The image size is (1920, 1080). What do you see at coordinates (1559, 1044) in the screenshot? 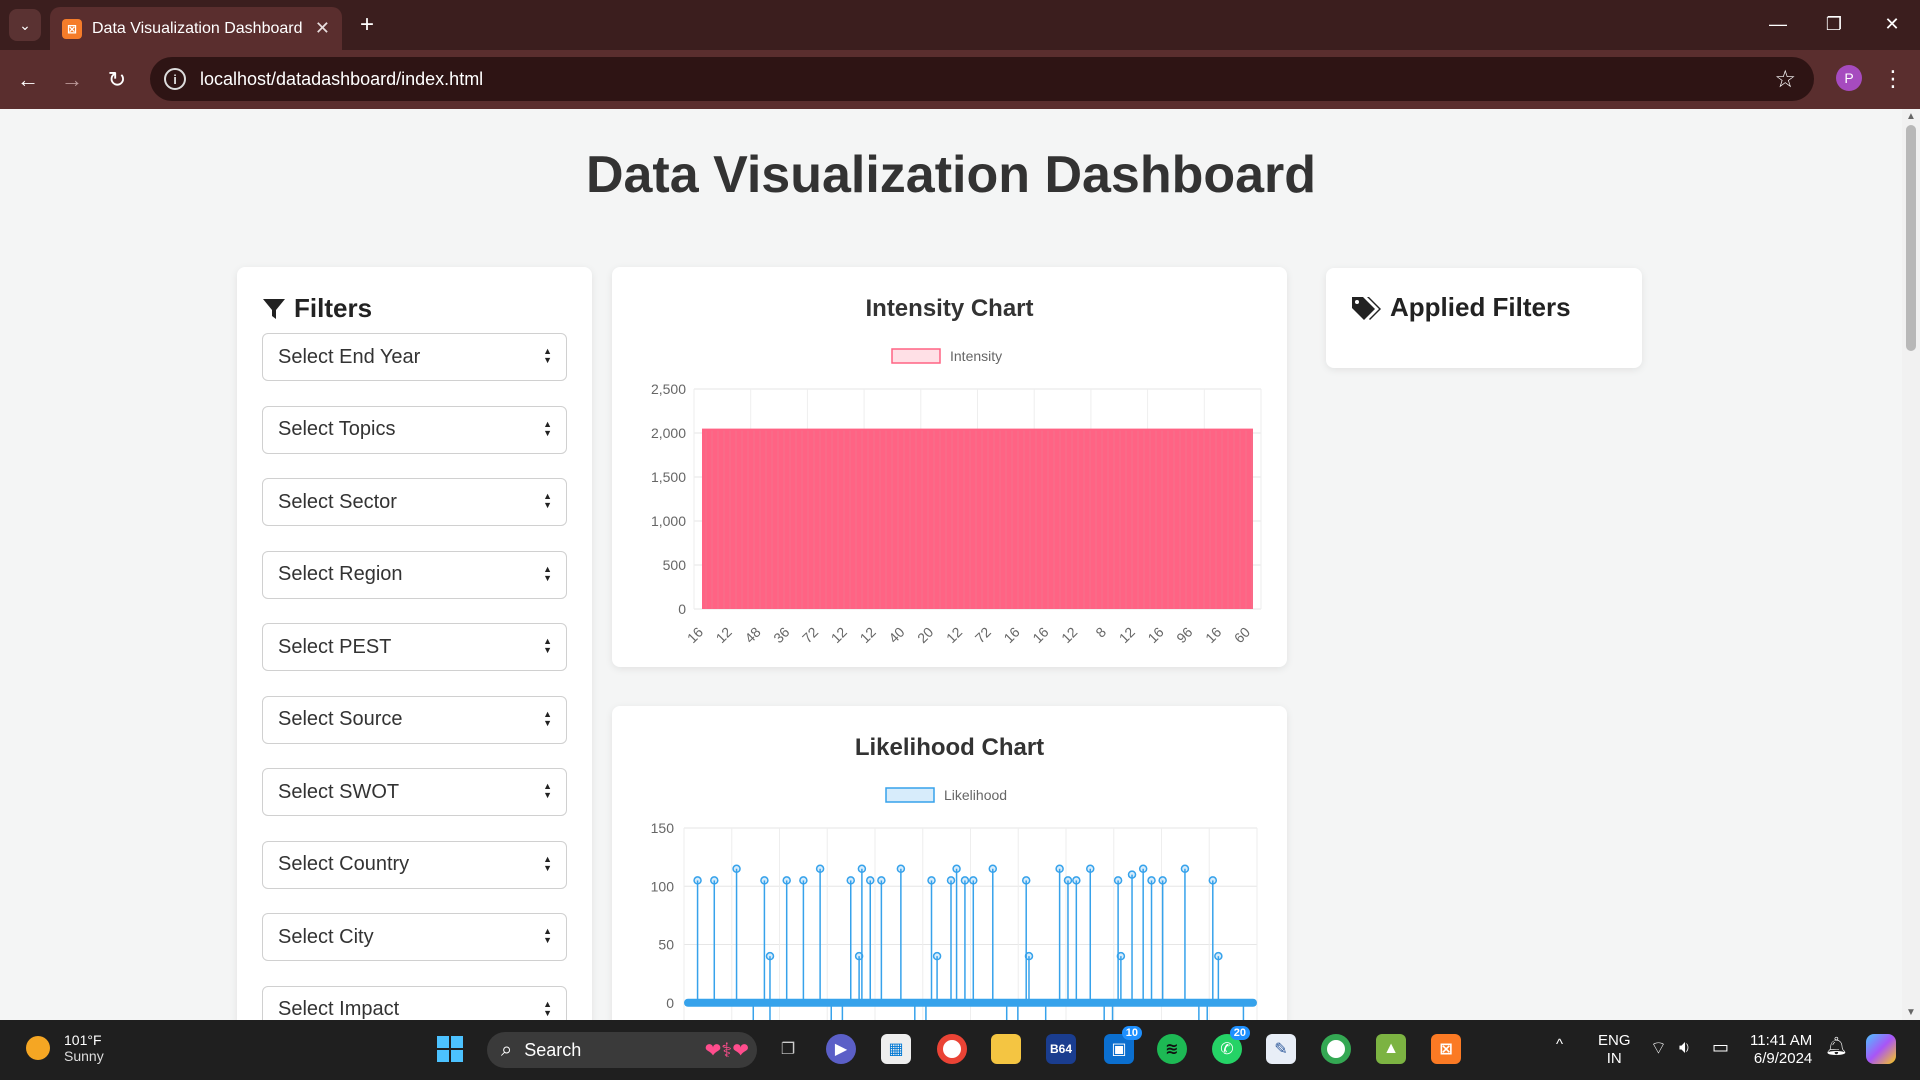
I see `show-hidden-icons: ^` at bounding box center [1559, 1044].